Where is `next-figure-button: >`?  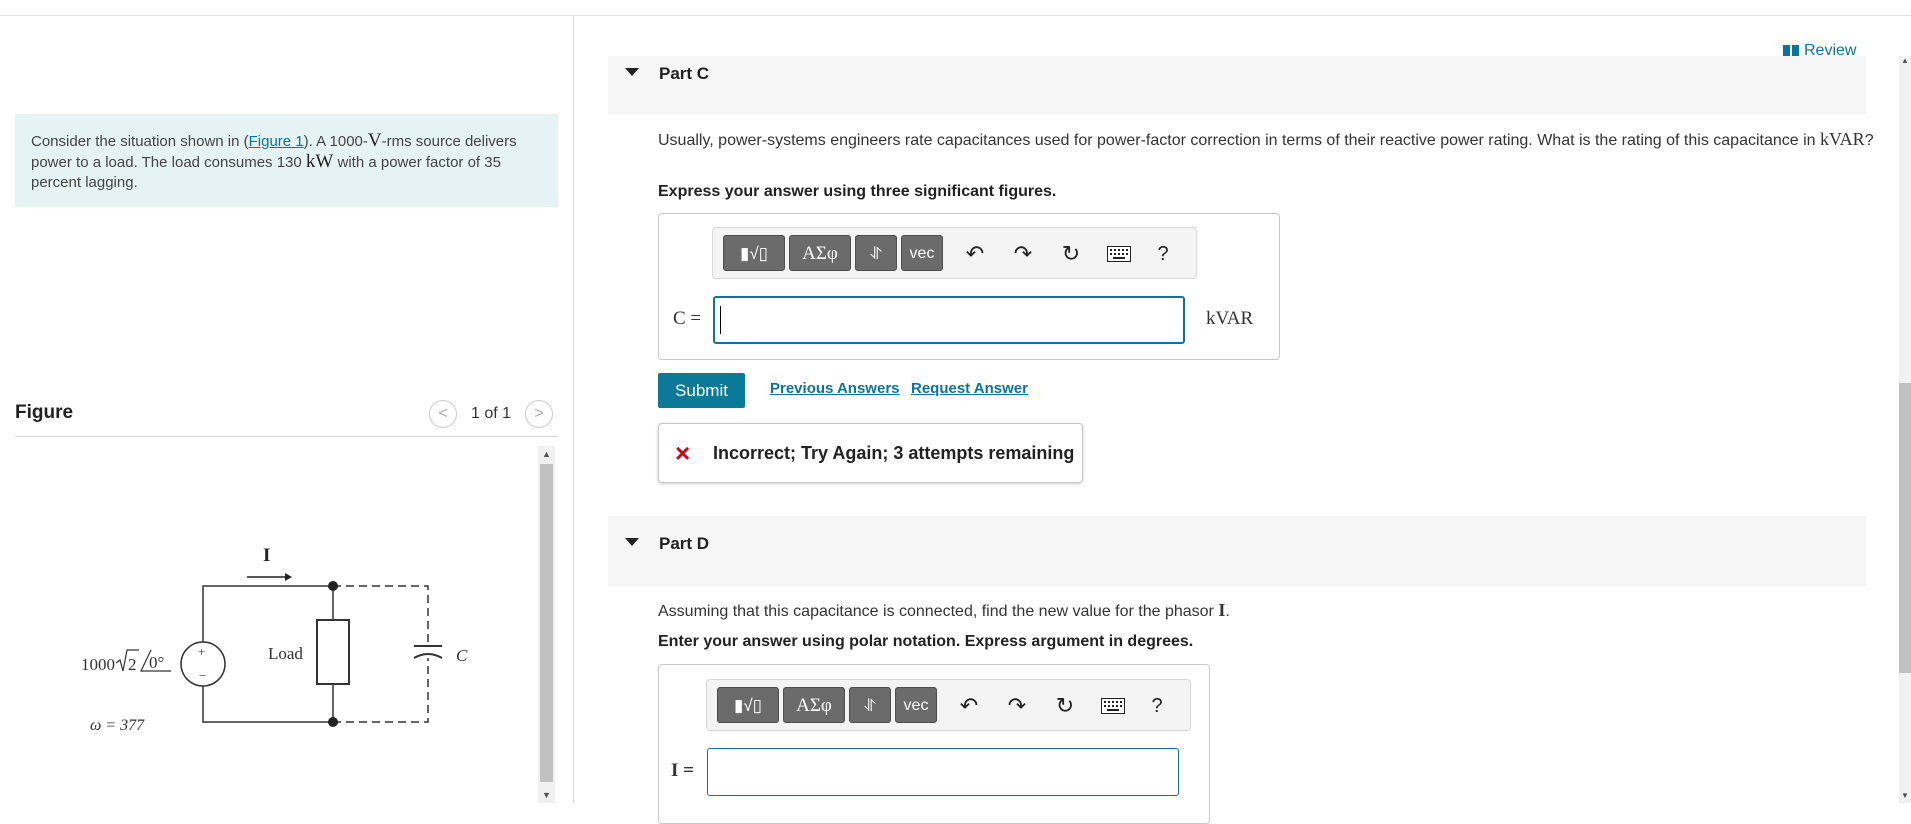
next-figure-button: > is located at coordinates (539, 414).